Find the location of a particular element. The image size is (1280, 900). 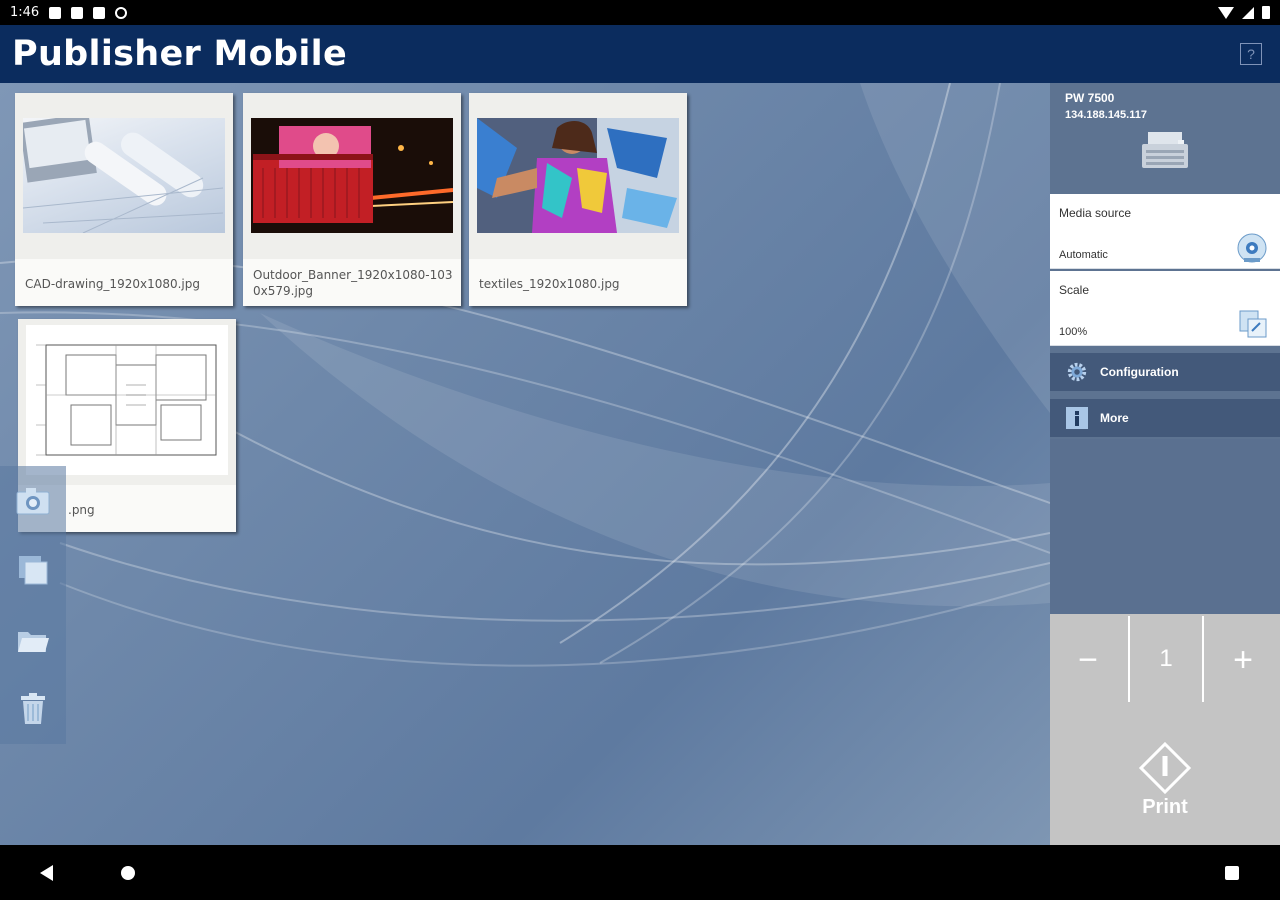

help-icon: ? is located at coordinates (1251, 54).